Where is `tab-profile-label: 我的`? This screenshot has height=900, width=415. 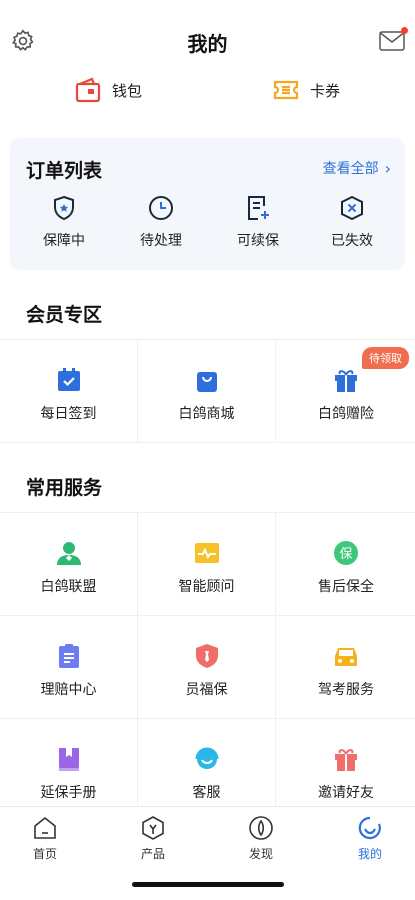
tab-profile-label: 我的 is located at coordinates (369, 854).